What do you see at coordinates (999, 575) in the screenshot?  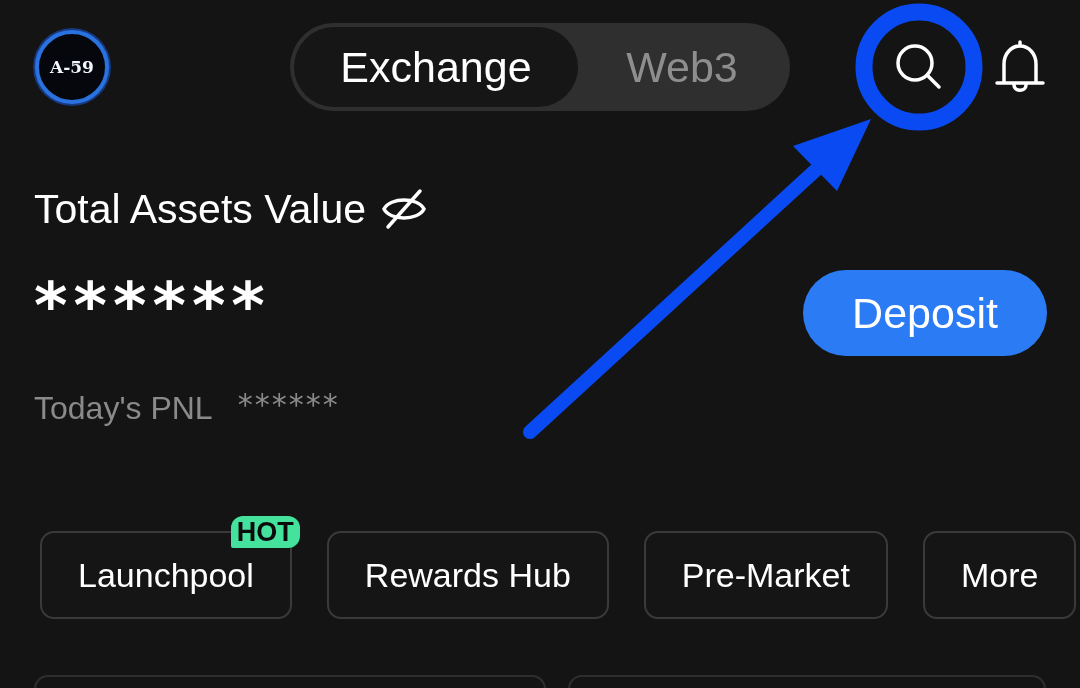 I see `shortcut-button: More` at bounding box center [999, 575].